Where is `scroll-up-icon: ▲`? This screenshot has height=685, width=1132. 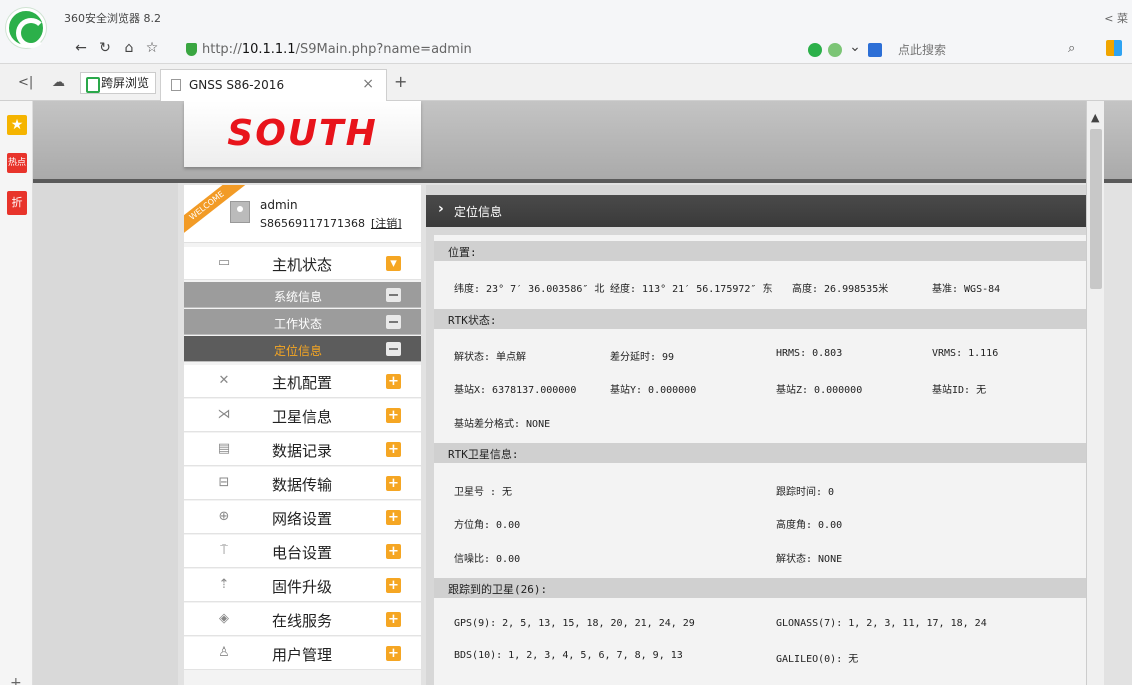
scroll-up-icon: ▲ is located at coordinates (1095, 117).